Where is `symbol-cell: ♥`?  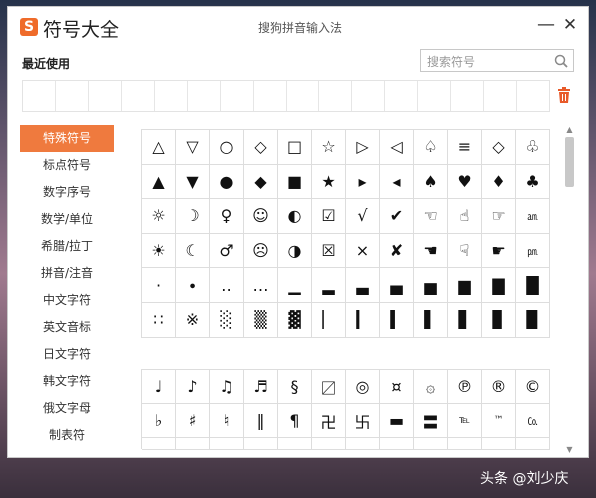
symbol-cell: ♥ is located at coordinates (465, 182).